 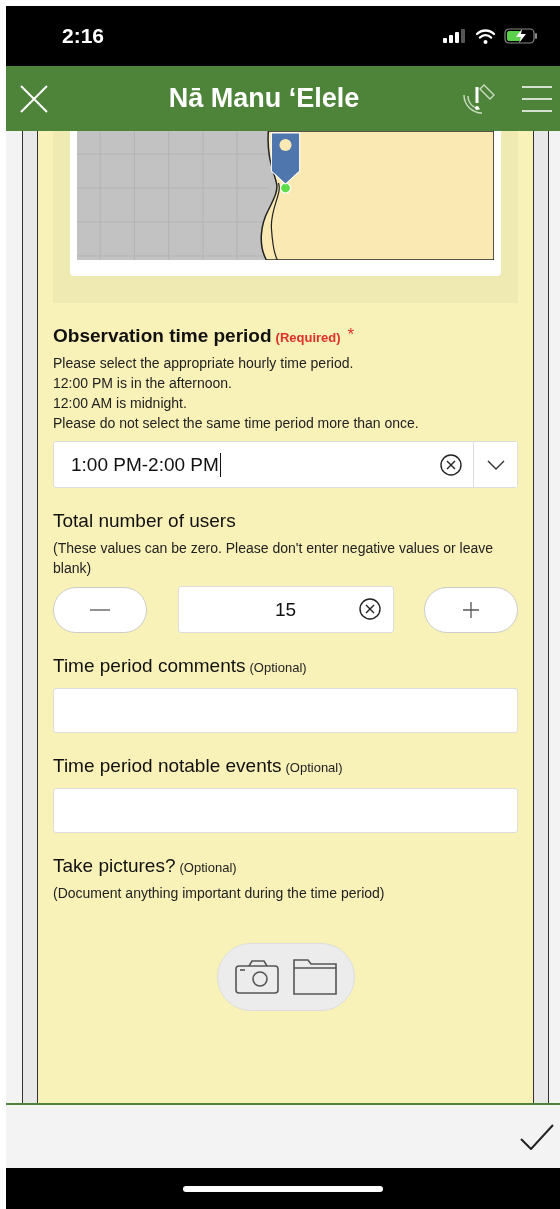 I want to click on dropdown-button, so click(x=495, y=464).